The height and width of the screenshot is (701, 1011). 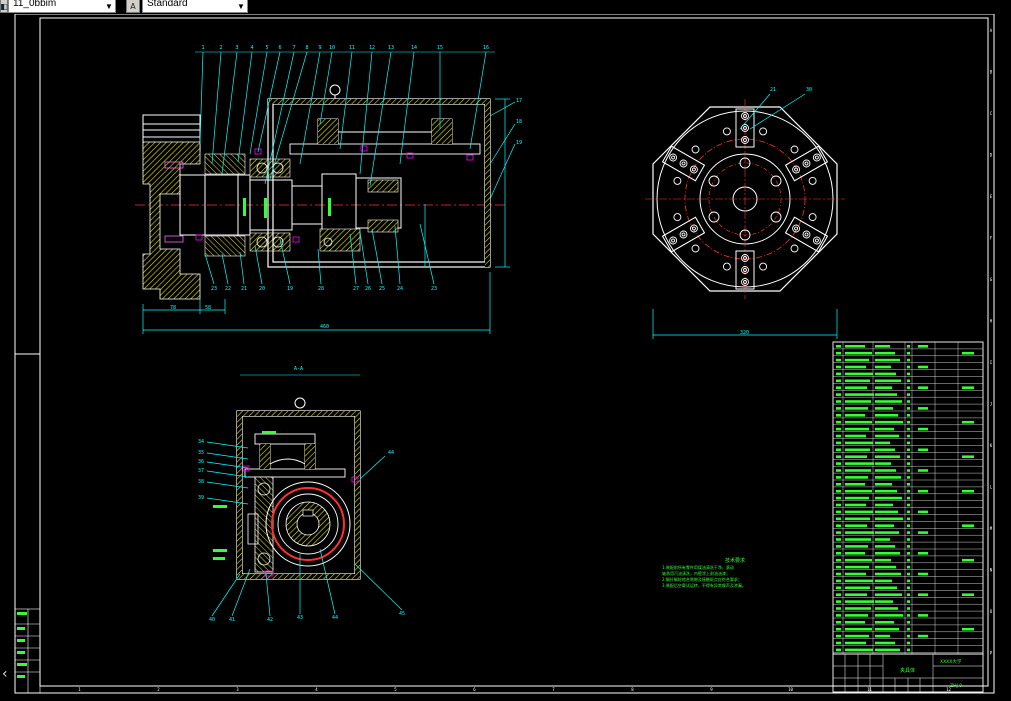 I want to click on disc-balloons: 21 30, so click(x=791, y=90).